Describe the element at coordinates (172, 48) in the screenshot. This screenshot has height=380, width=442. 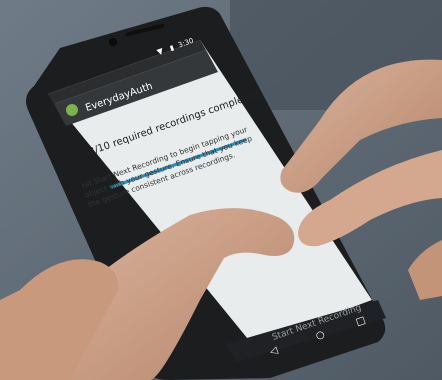
I see `battery-icon: ▮` at that location.